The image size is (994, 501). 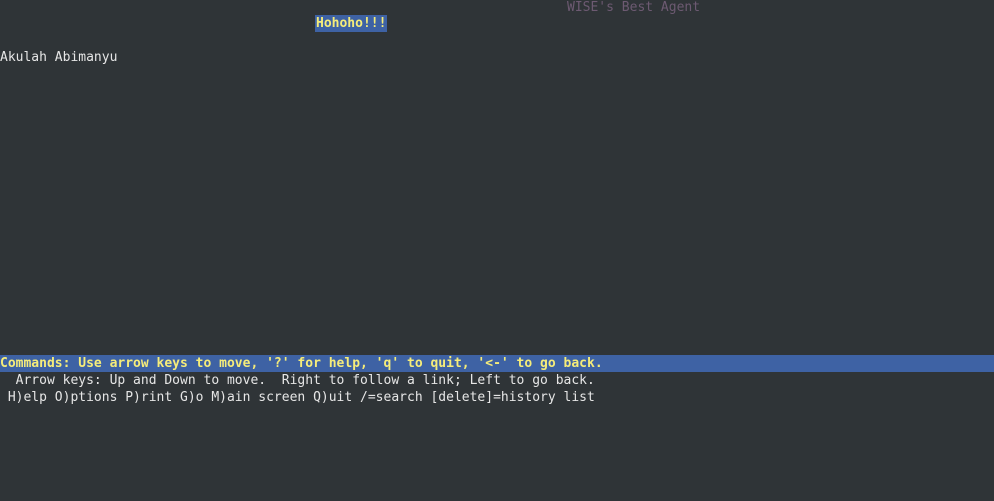 I want to click on page-title: WISE's Best Agent, so click(x=634, y=7).